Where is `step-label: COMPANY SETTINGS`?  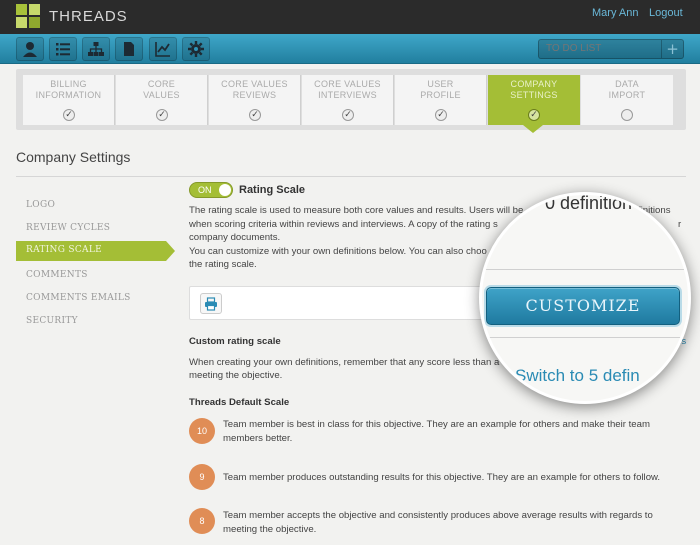
step-label: COMPANY SETTINGS is located at coordinates (534, 89).